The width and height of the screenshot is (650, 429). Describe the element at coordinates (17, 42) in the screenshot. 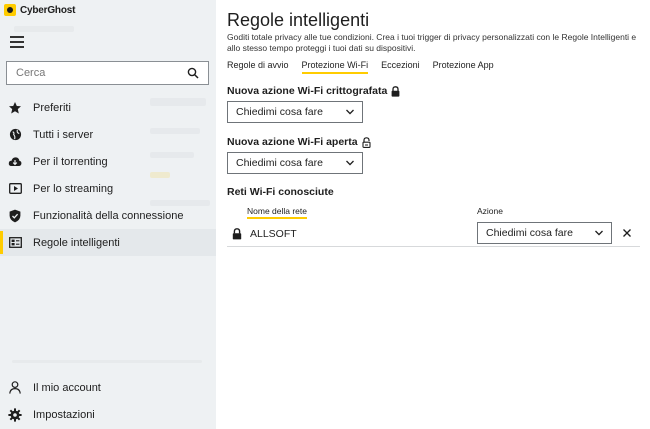

I see `hamburger-menu-icon` at that location.